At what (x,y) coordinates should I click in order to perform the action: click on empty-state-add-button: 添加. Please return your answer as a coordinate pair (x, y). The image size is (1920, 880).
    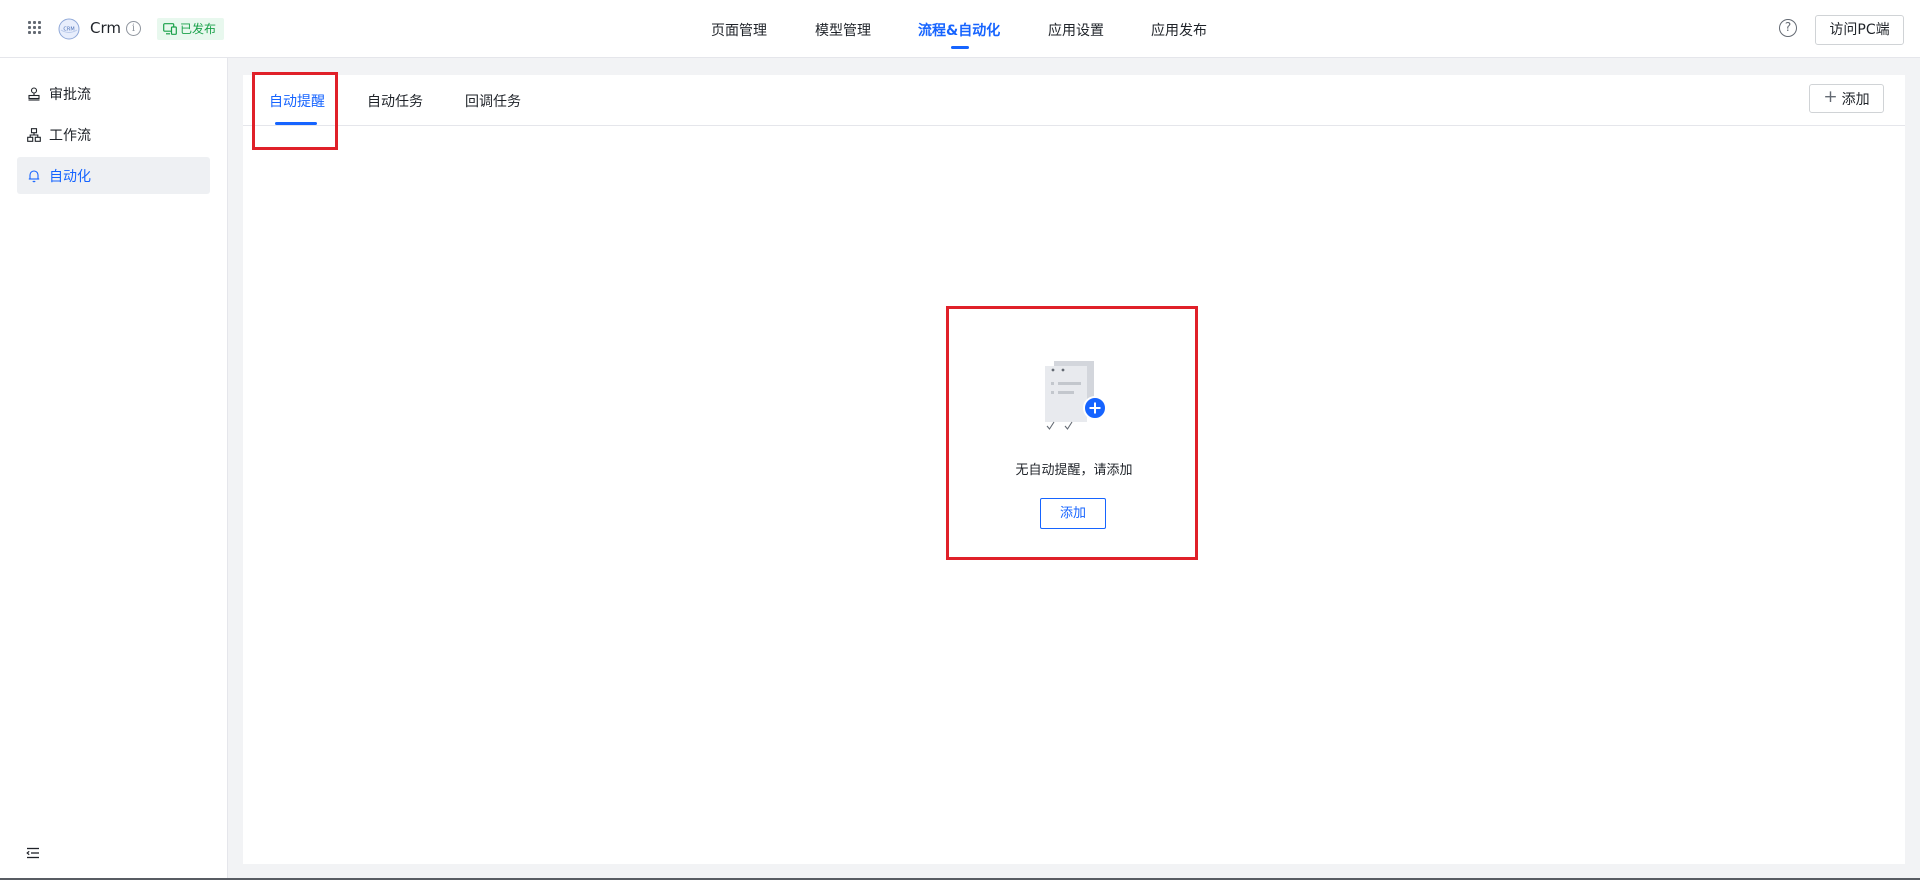
    Looking at the image, I should click on (1073, 513).